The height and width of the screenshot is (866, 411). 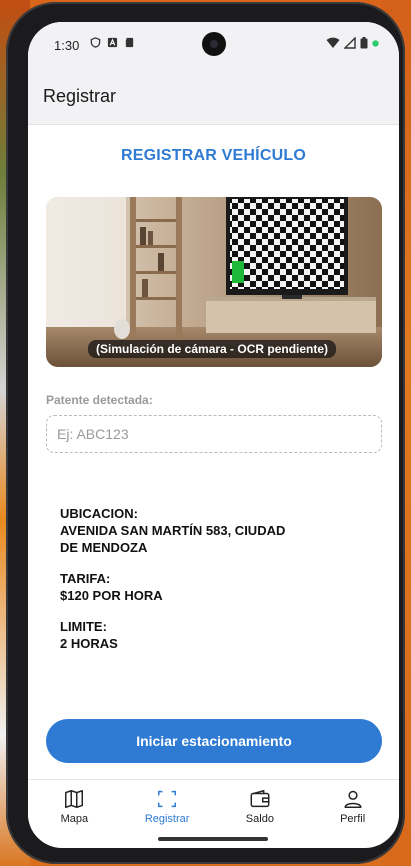 I want to click on rate-block: TARIFA: $120 POR HORA, so click(x=210, y=587).